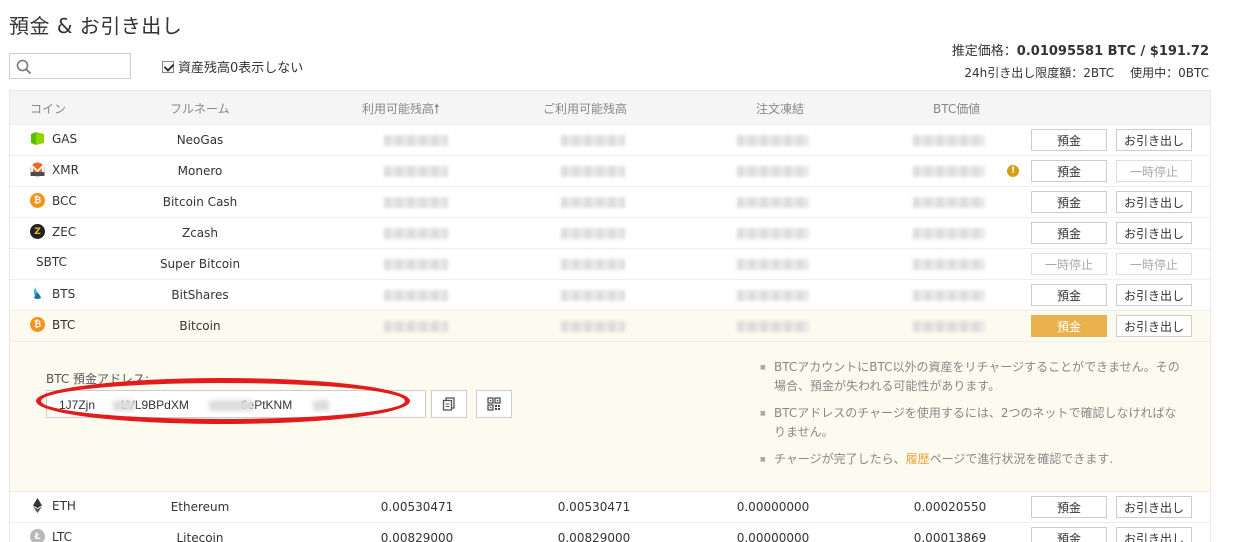 The height and width of the screenshot is (542, 1233). I want to click on coin-cell: ₿ BTC, so click(52, 324).